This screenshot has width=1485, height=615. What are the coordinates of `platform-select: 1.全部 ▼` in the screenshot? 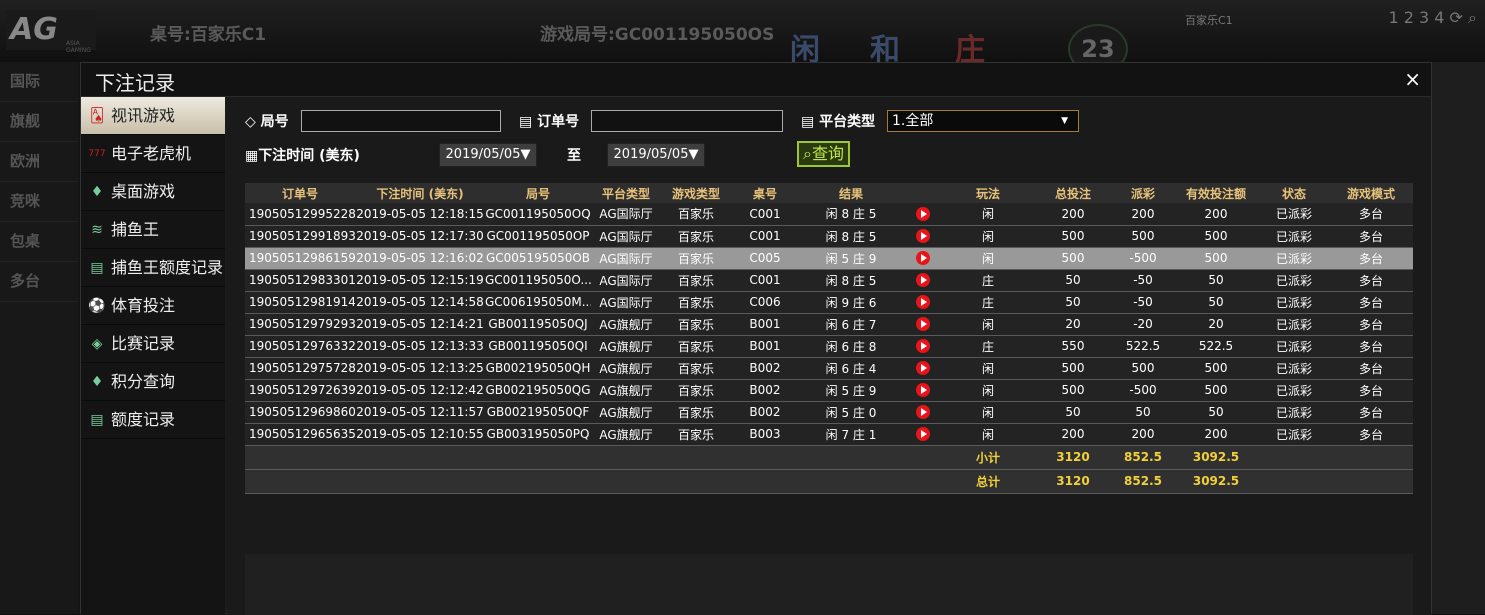 It's located at (983, 121).